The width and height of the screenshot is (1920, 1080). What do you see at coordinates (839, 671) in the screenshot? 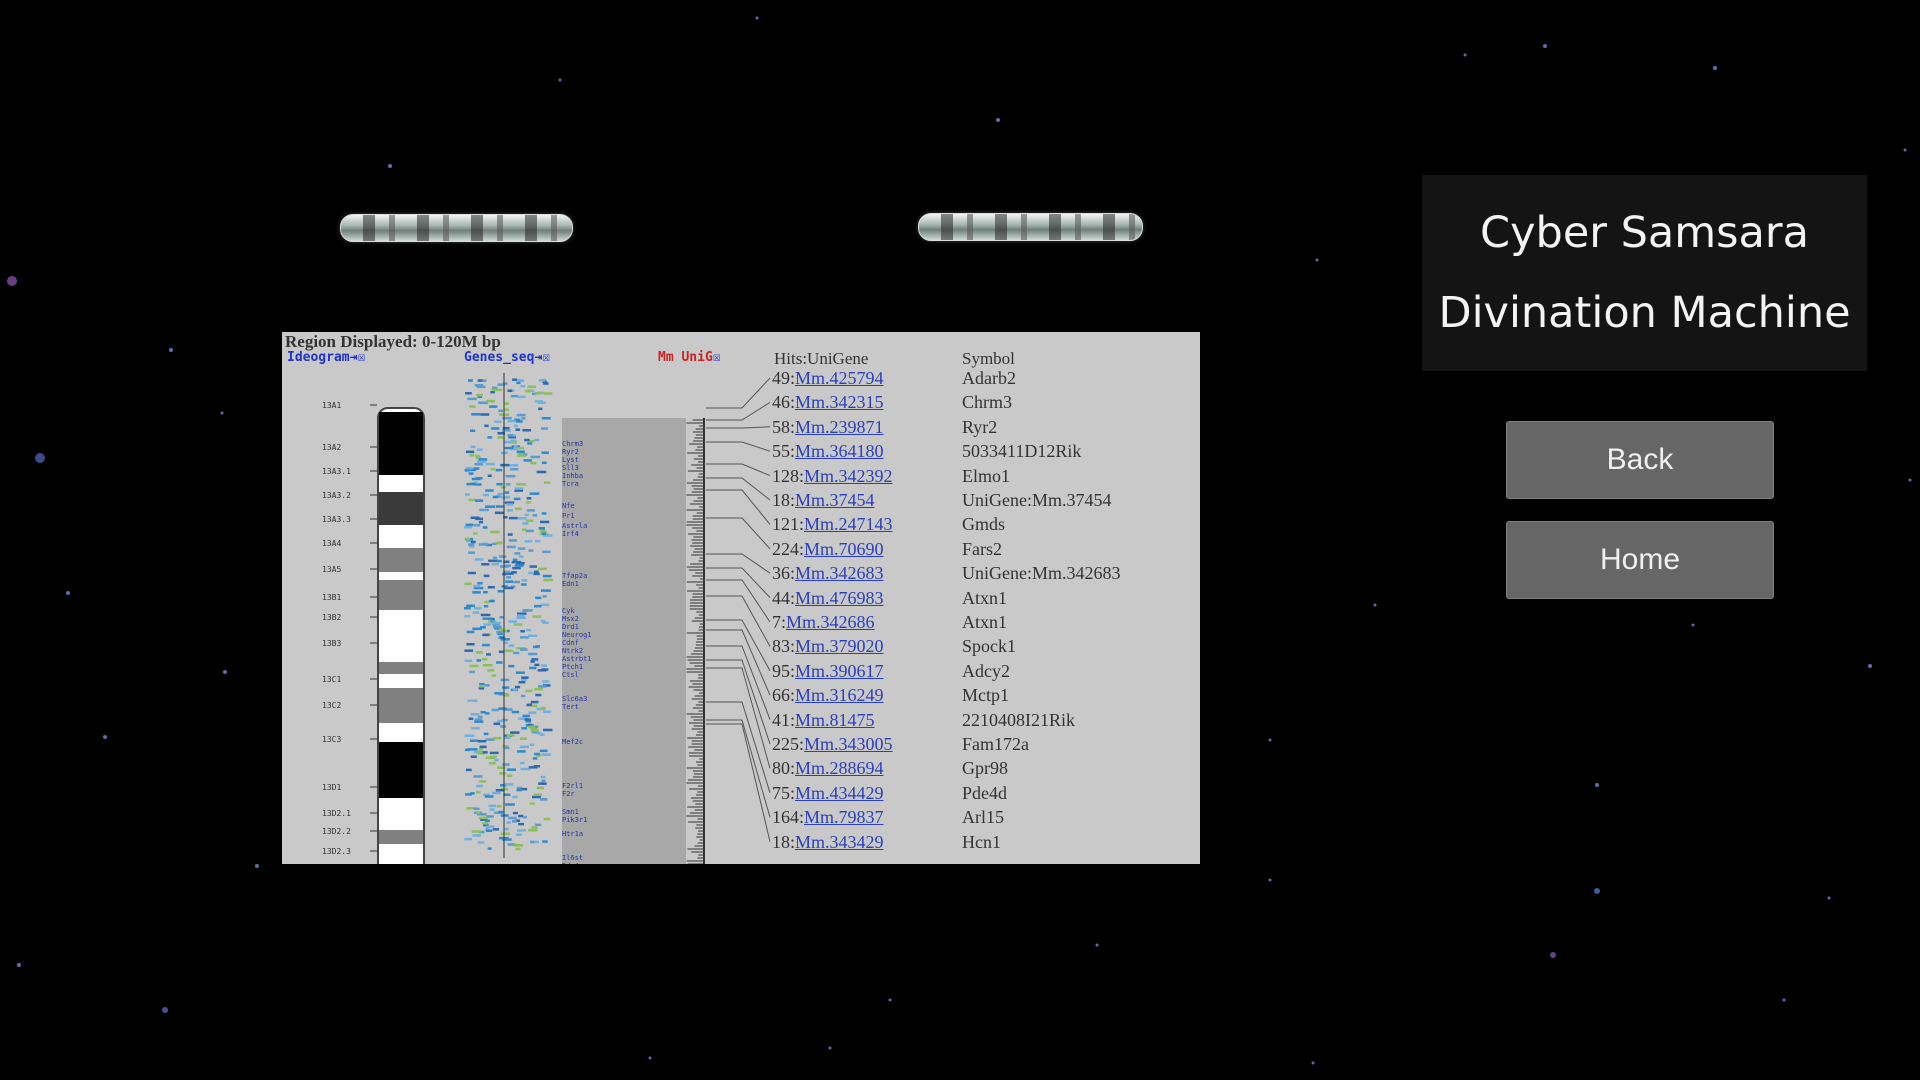
I see `unigene-link: Mm.390617` at bounding box center [839, 671].